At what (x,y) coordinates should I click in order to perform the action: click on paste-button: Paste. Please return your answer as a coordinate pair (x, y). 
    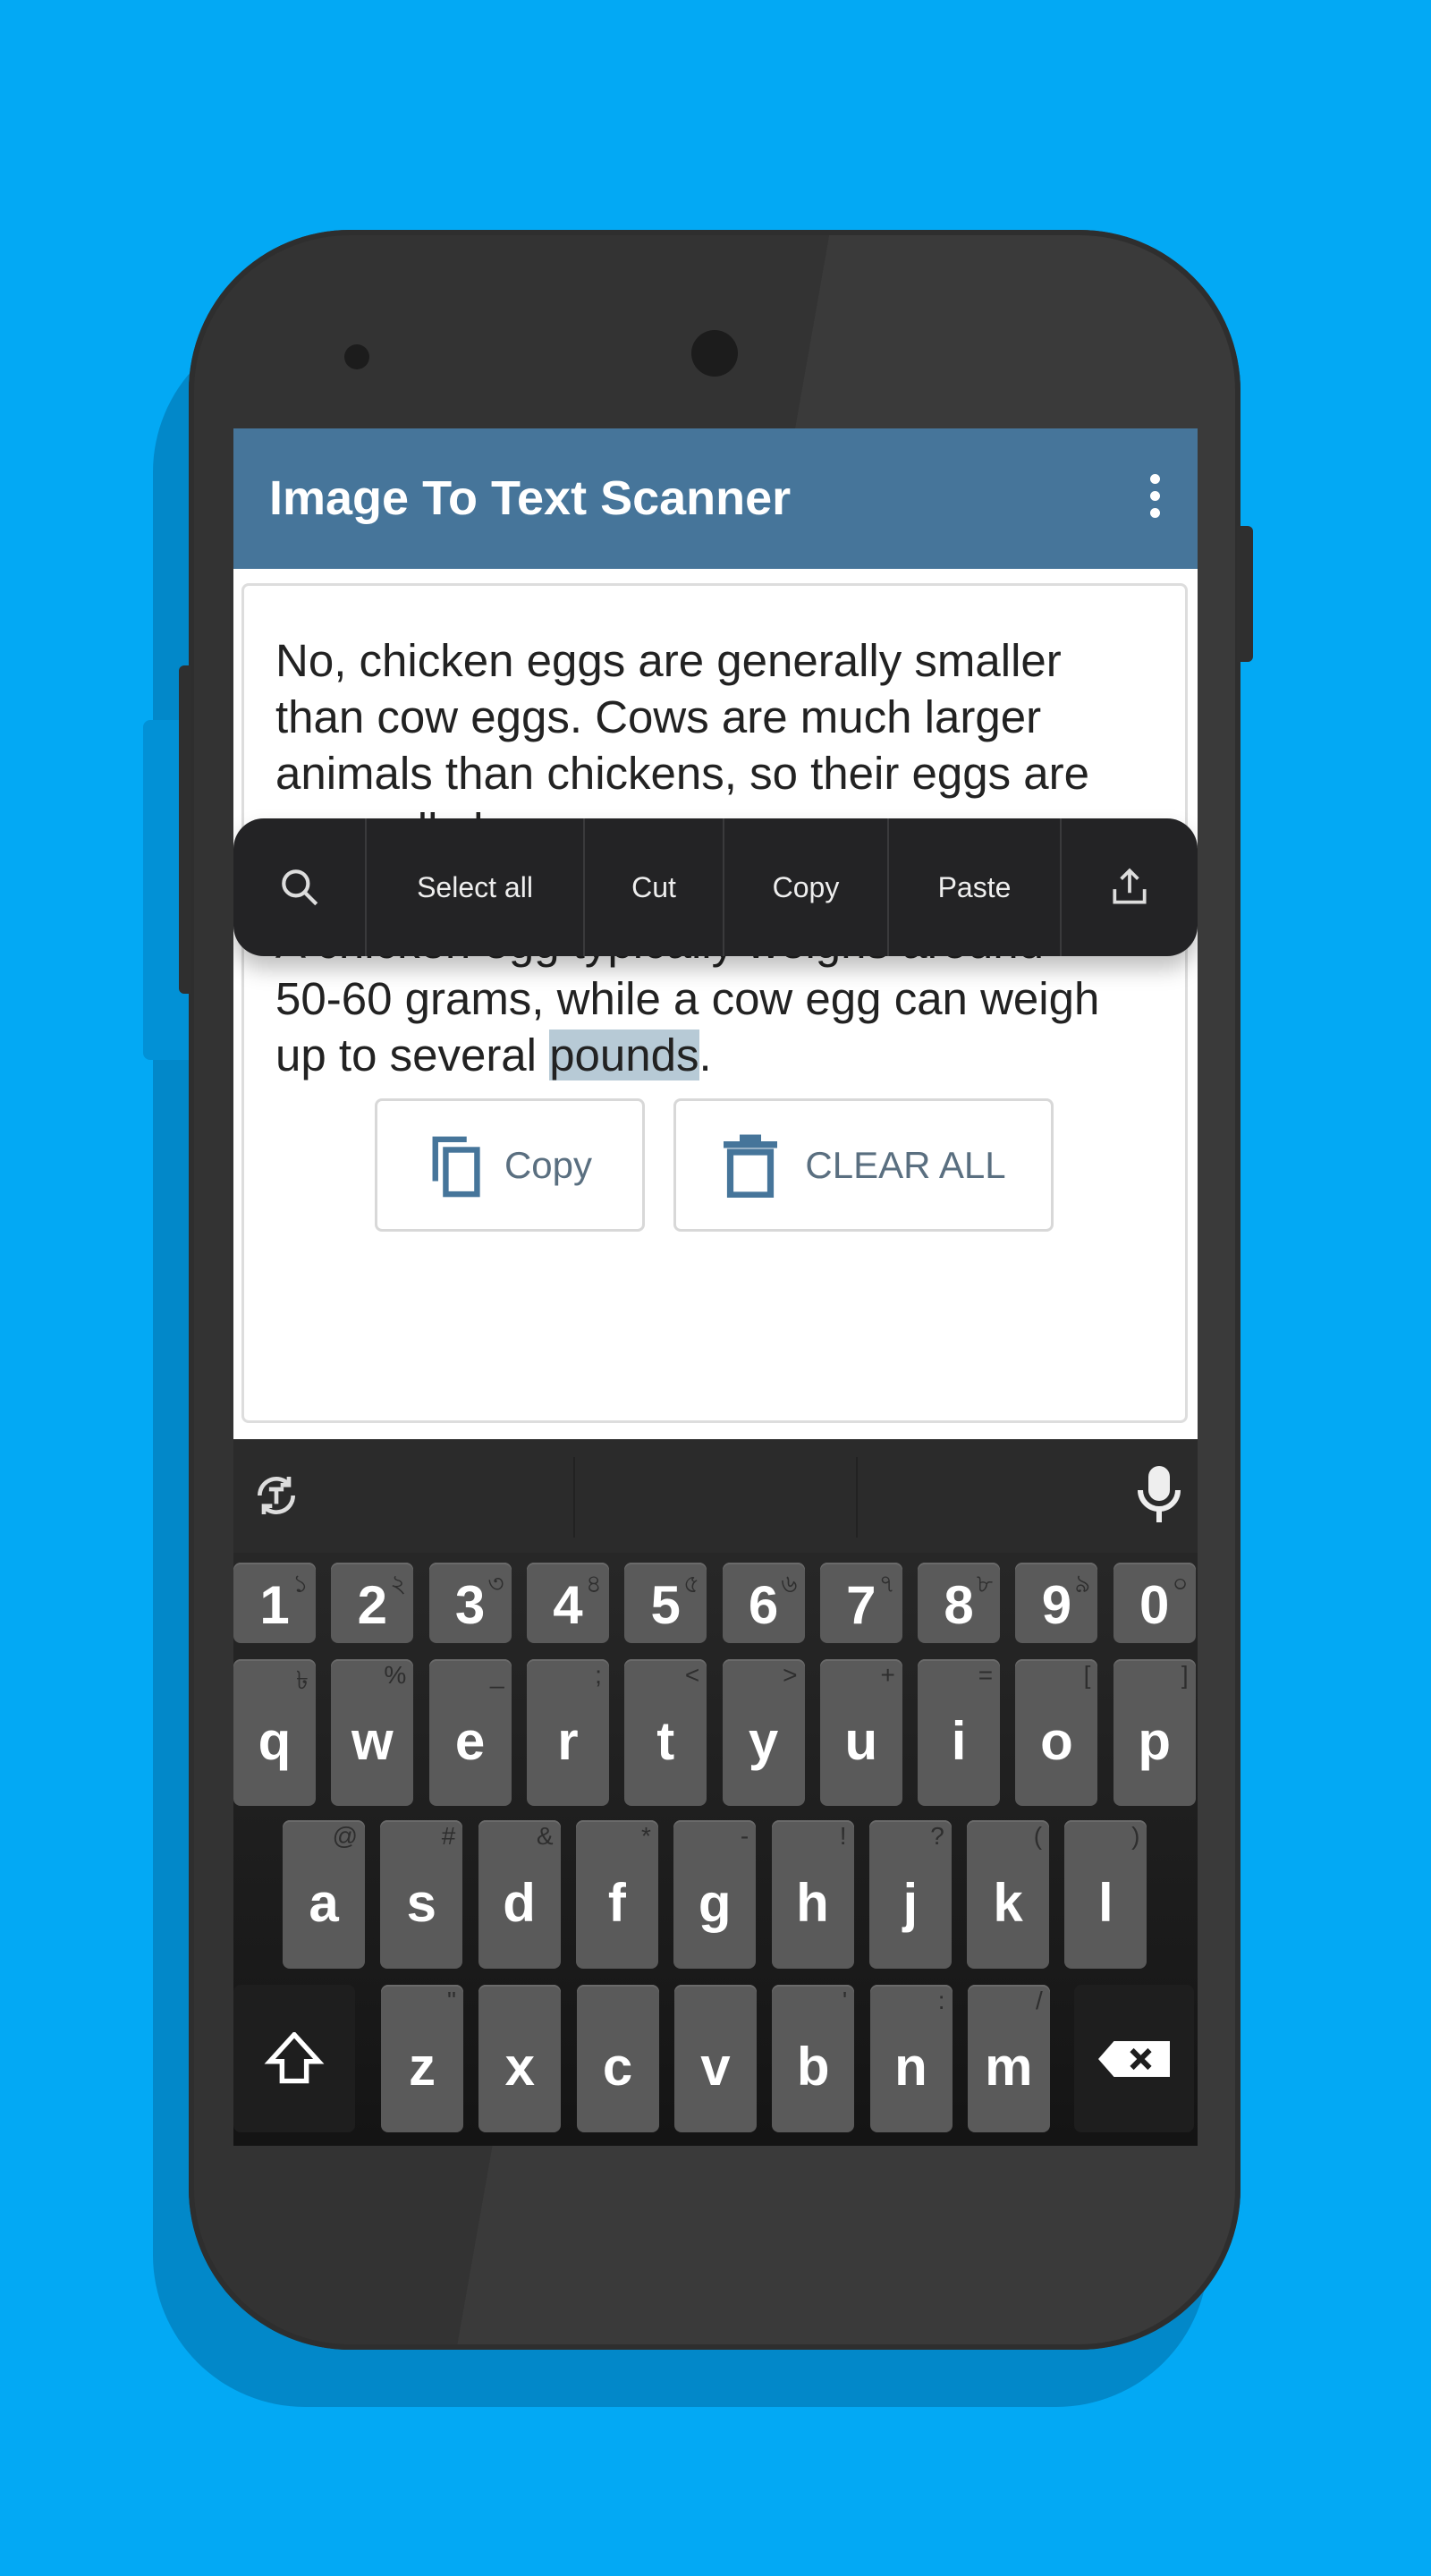
    Looking at the image, I should click on (973, 887).